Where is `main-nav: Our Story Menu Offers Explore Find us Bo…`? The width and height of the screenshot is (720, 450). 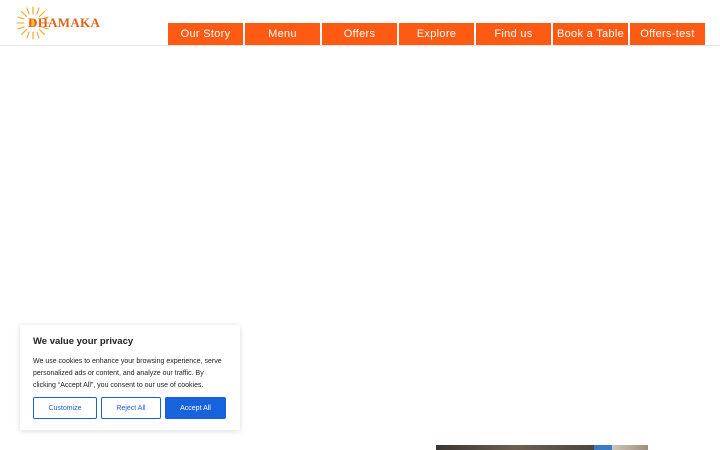
main-nav: Our Story Menu Offers Explore Find us Bo… is located at coordinates (437, 34).